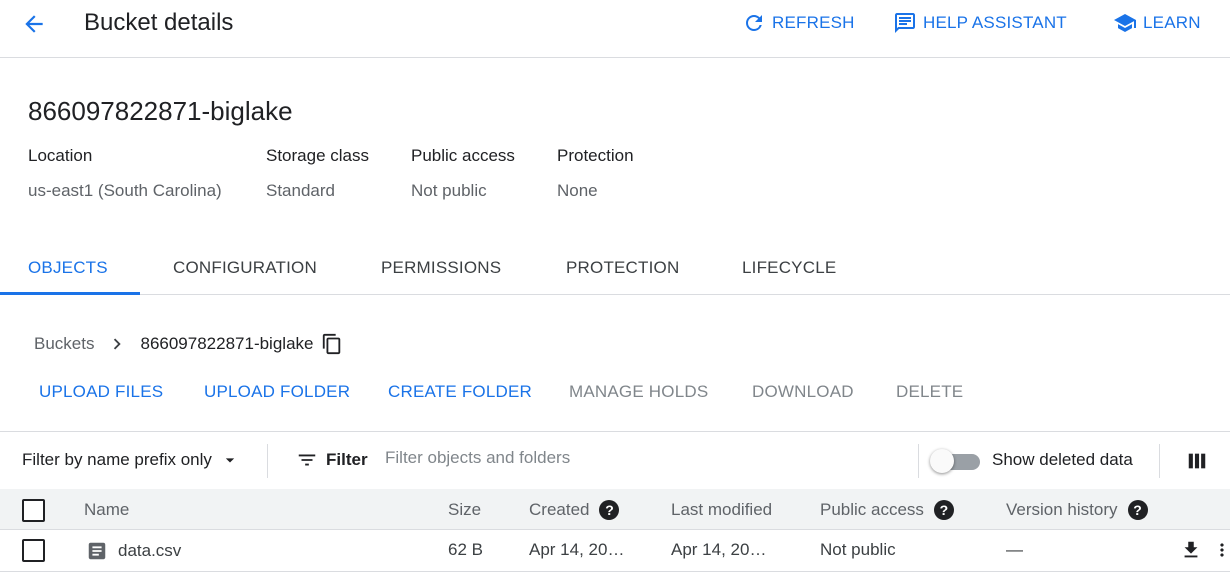 This screenshot has width=1230, height=585. I want to click on column-header-version-history: Version history ?, so click(1077, 510).